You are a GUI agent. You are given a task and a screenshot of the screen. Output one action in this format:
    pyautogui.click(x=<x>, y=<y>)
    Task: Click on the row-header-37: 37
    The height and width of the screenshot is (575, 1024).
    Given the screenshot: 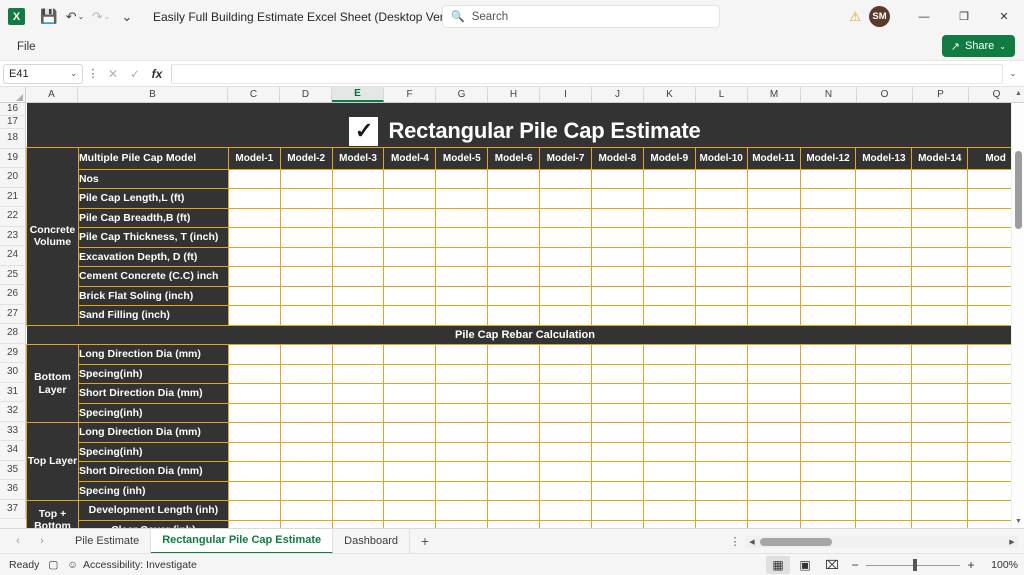 What is the action you would take?
    pyautogui.click(x=13, y=509)
    